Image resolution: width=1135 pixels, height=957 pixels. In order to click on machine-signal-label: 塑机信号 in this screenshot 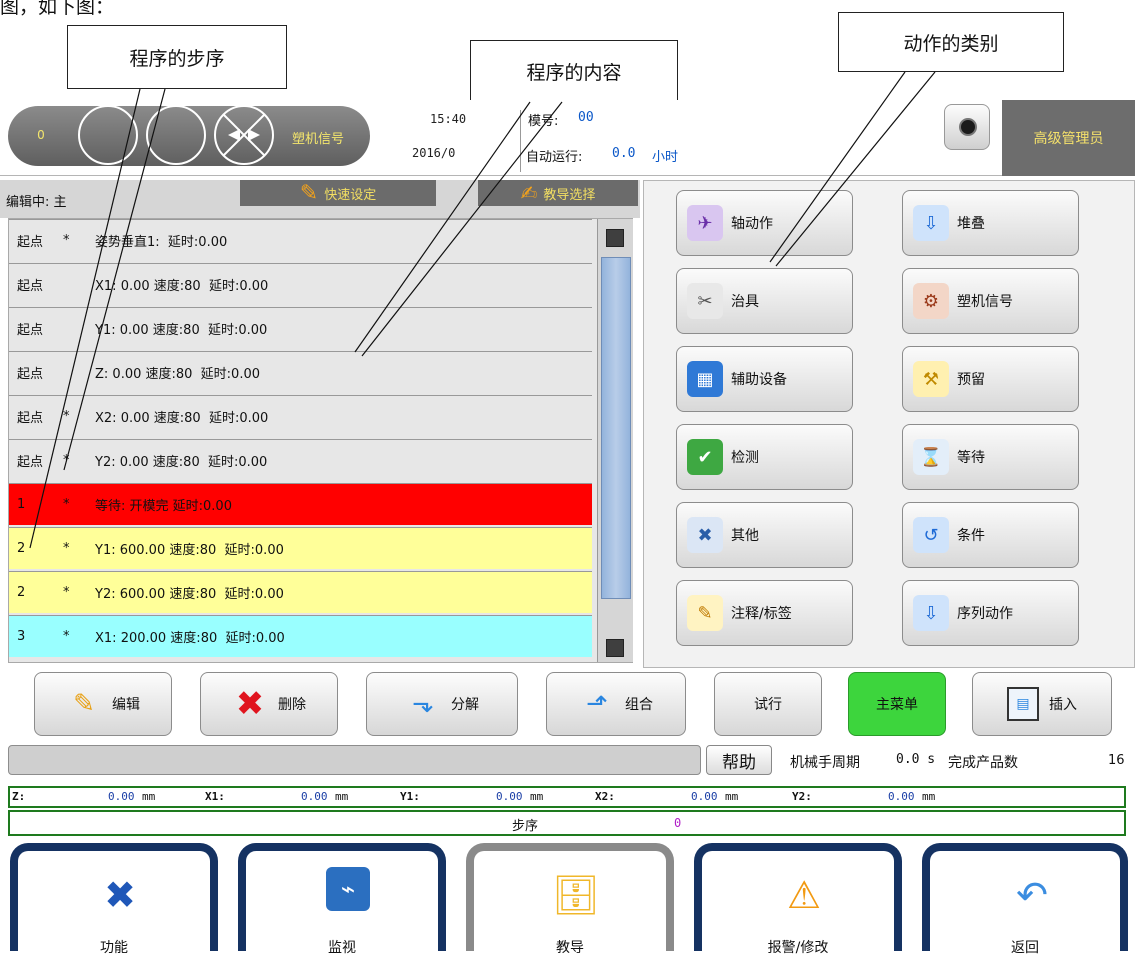, I will do `click(318, 139)`.